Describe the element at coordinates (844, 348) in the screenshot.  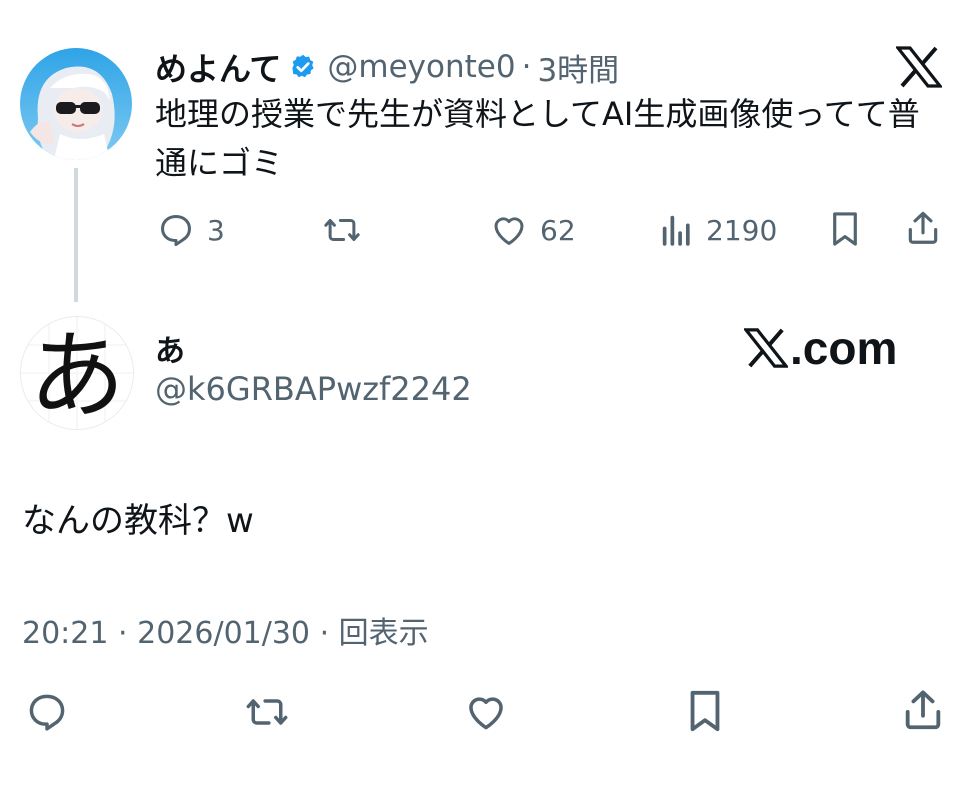
I see `watermark-text: .com` at that location.